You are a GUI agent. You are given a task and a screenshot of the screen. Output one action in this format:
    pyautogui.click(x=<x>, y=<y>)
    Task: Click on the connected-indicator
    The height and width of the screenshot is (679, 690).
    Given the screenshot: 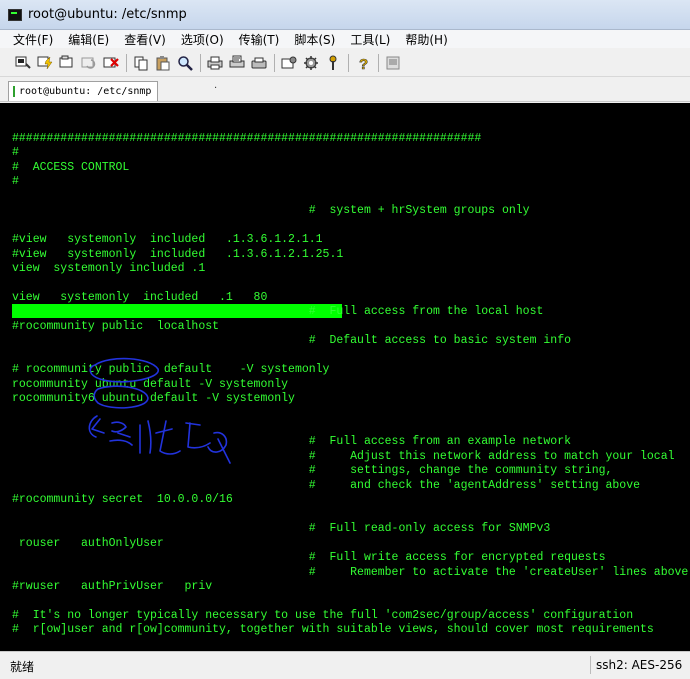 What is the action you would take?
    pyautogui.click(x=14, y=91)
    